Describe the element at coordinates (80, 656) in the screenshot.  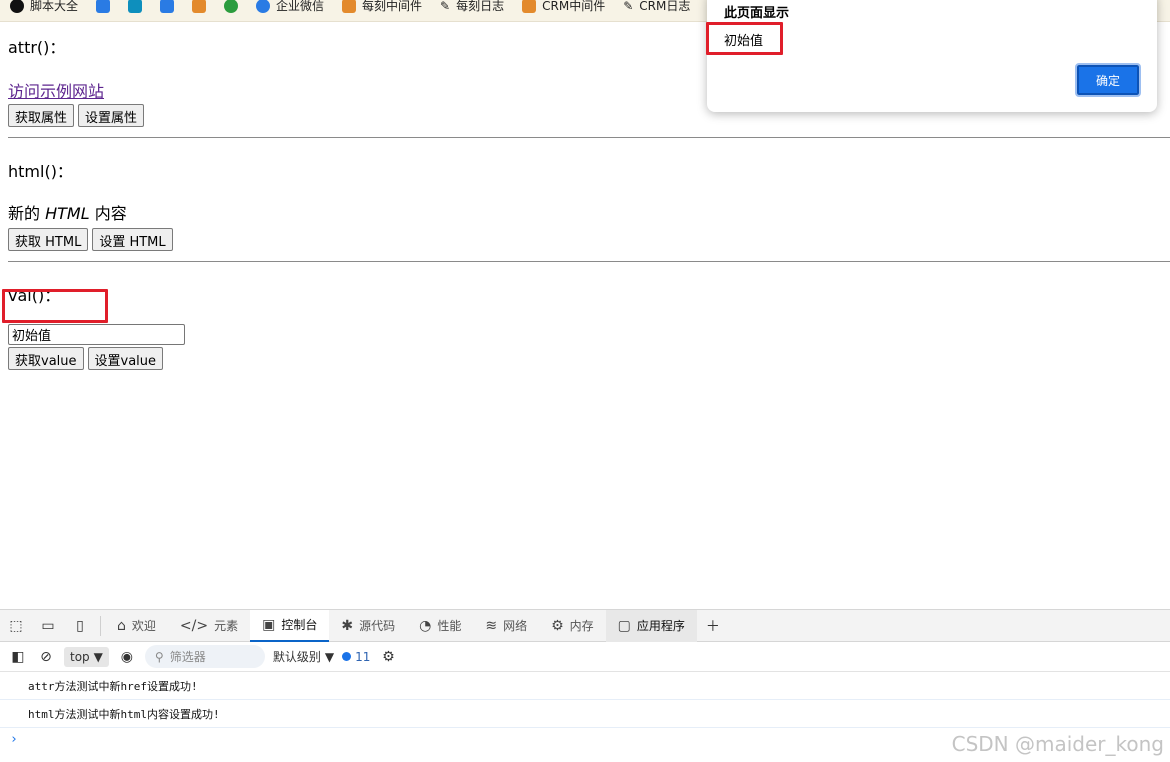
I see `context-label: top` at that location.